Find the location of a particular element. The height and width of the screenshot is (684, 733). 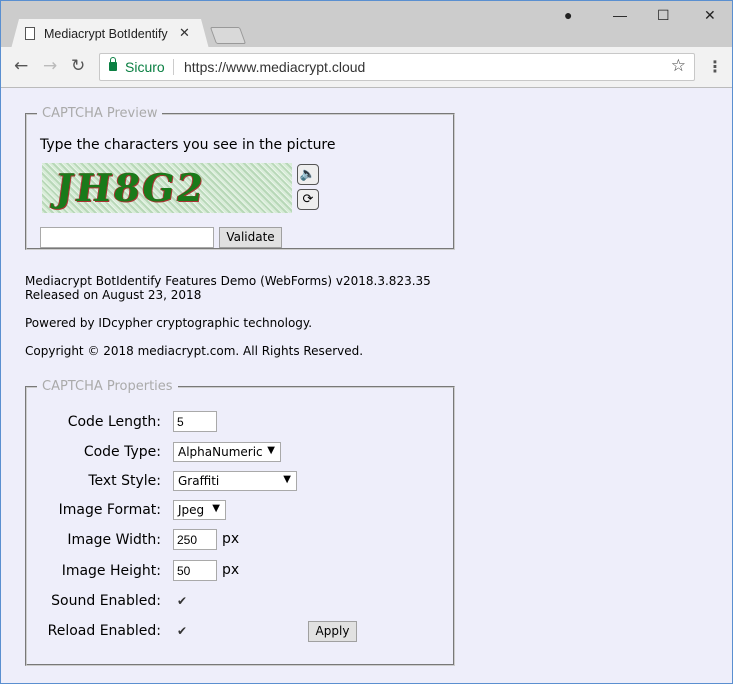

back-icon: ← is located at coordinates (21, 66).